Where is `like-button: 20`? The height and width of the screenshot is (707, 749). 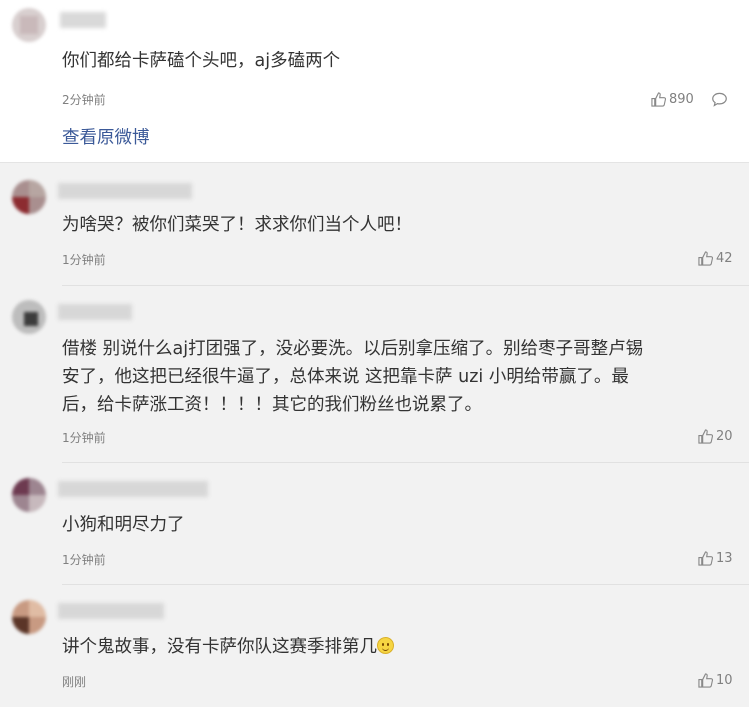
like-button: 20 is located at coordinates (715, 436).